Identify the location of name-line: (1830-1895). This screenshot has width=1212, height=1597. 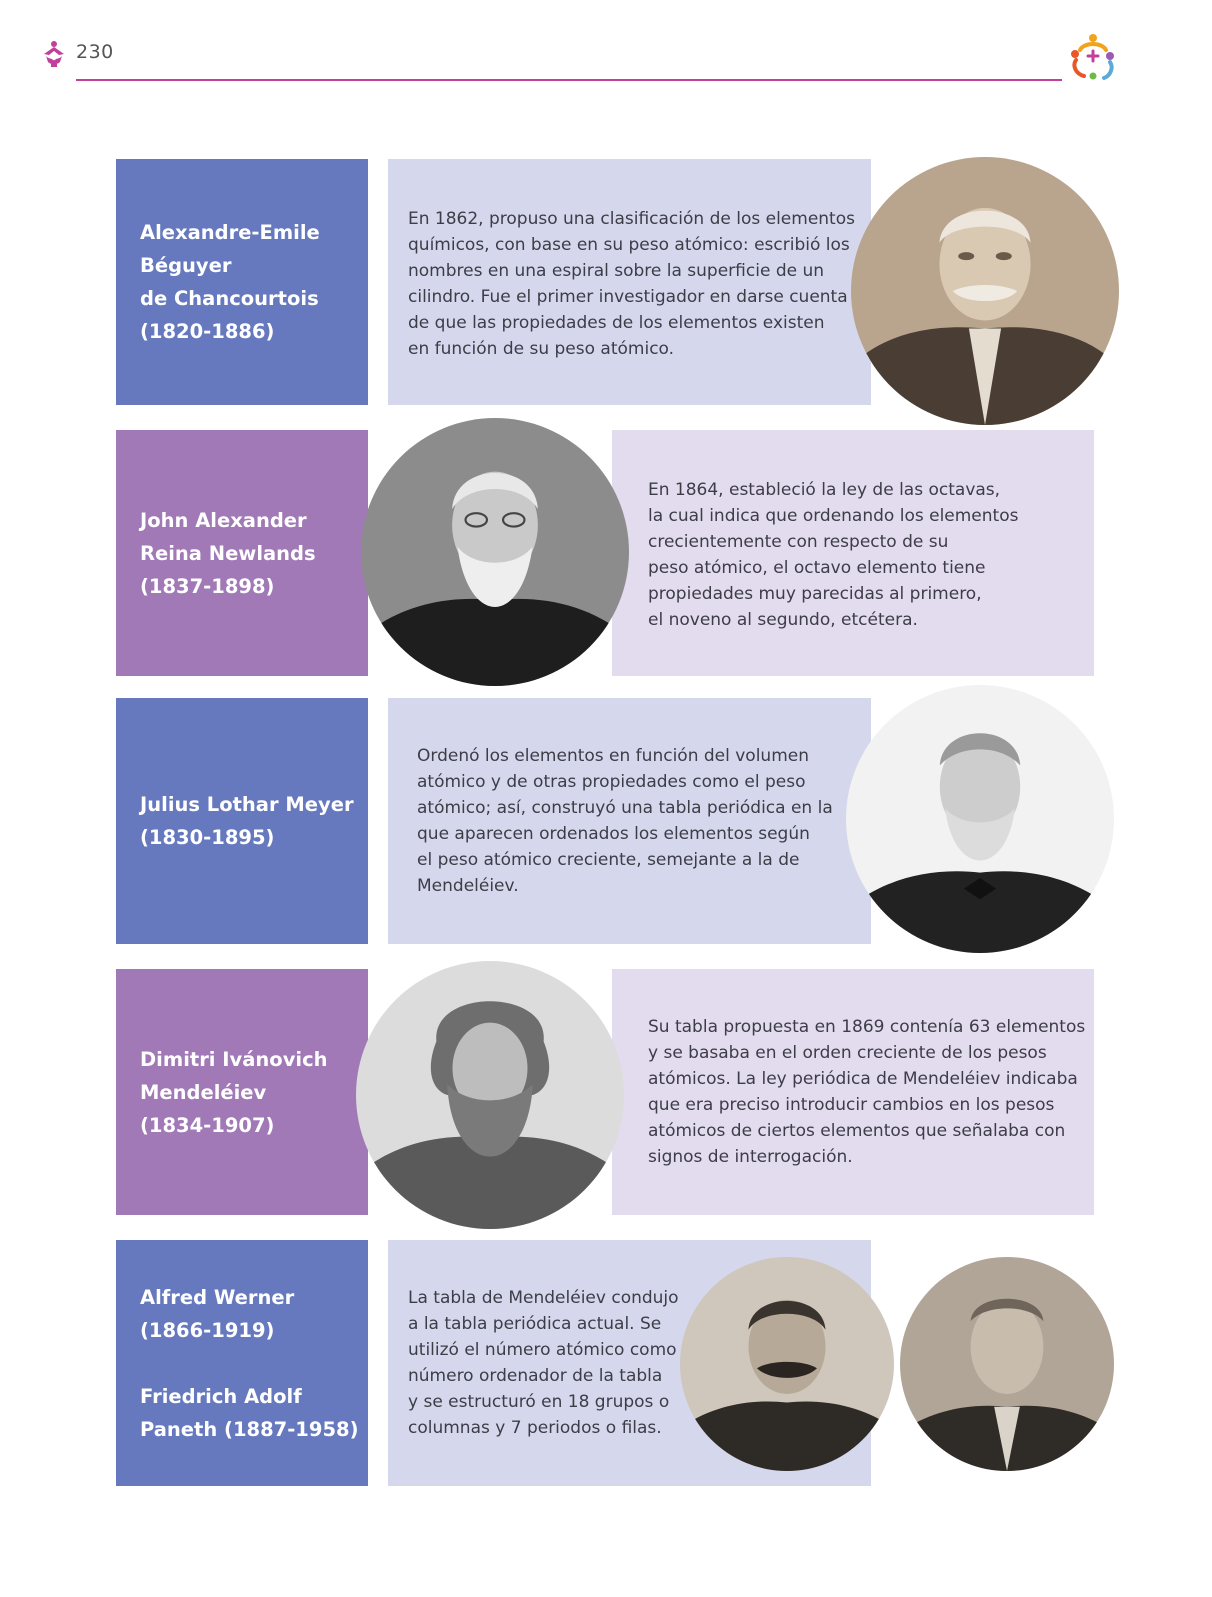
(207, 837).